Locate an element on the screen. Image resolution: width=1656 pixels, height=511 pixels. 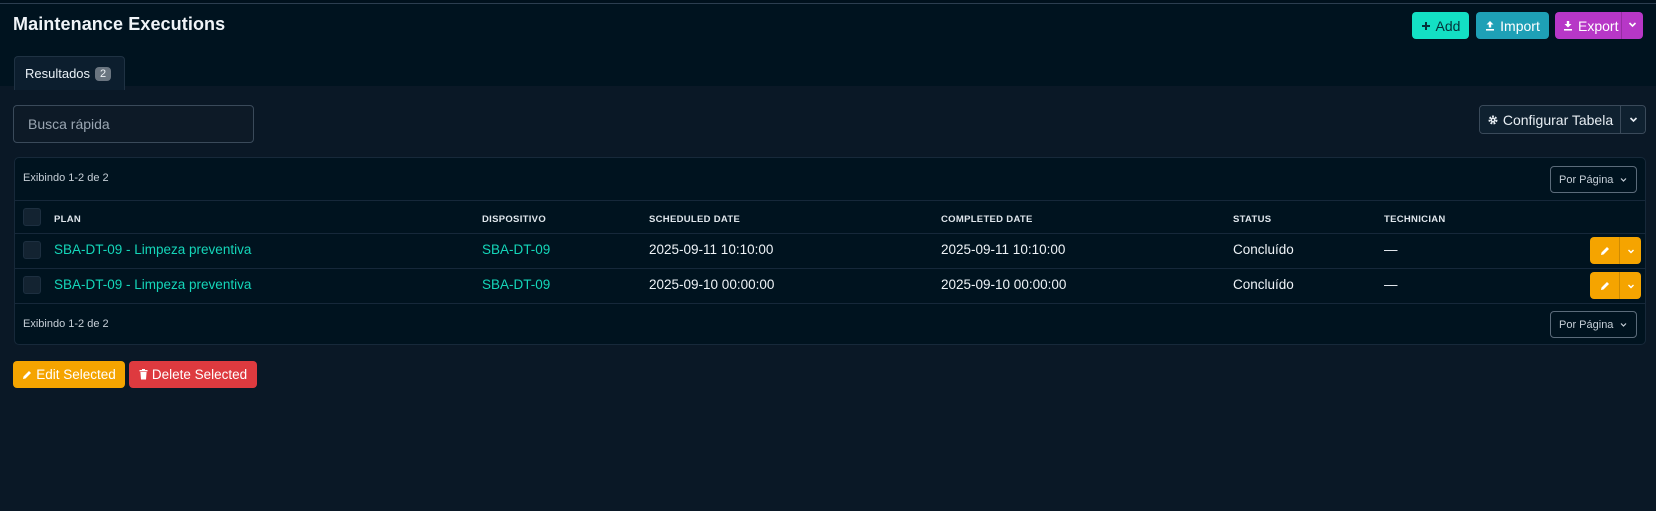
import-button-label: Import is located at coordinates (1520, 25).